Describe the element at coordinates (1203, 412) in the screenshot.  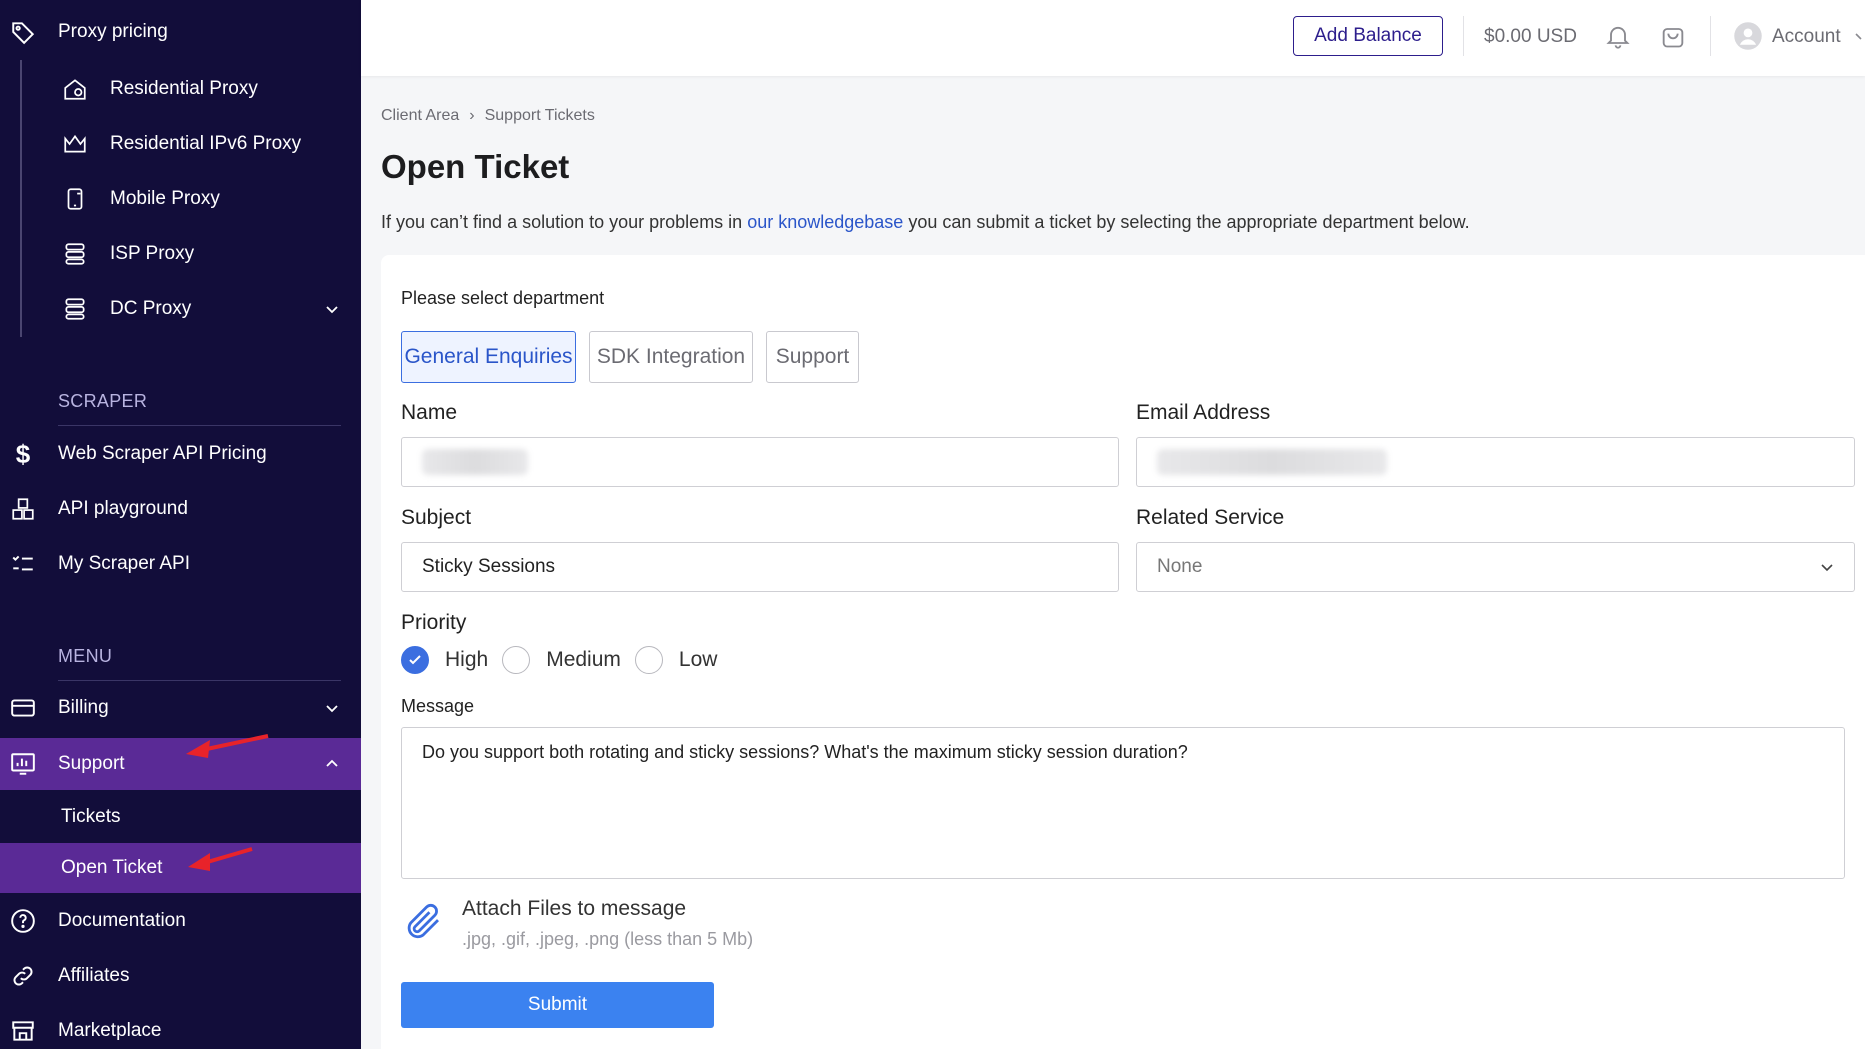
I see `email-label: Email Address` at that location.